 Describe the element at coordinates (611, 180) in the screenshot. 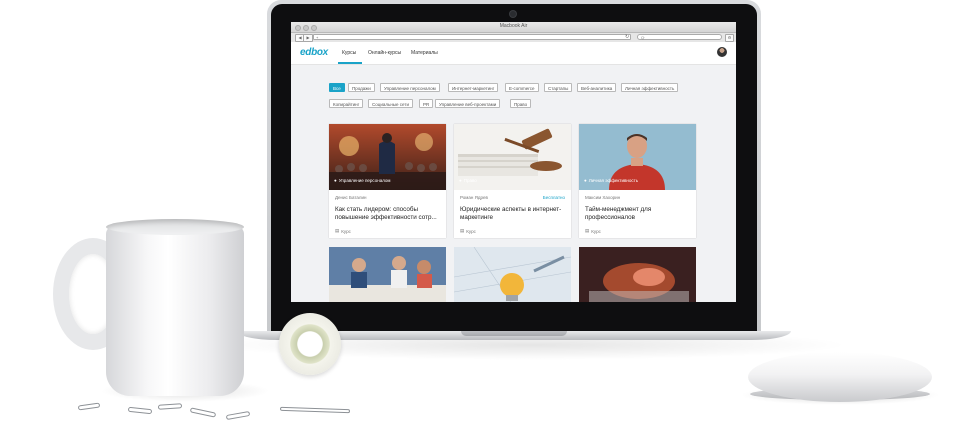

I see `course-category: ● Личная эффективность` at that location.